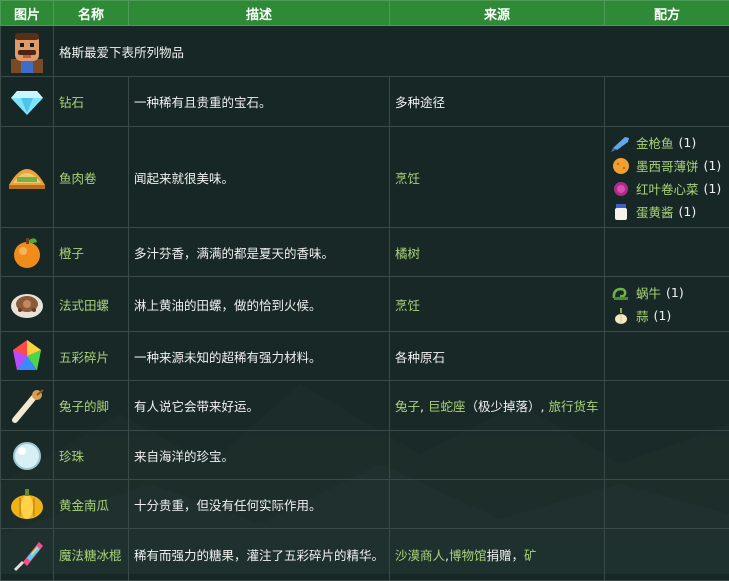 Image resolution: width=729 pixels, height=581 pixels. I want to click on recipe-name: 墨西哥薄饼, so click(667, 165).